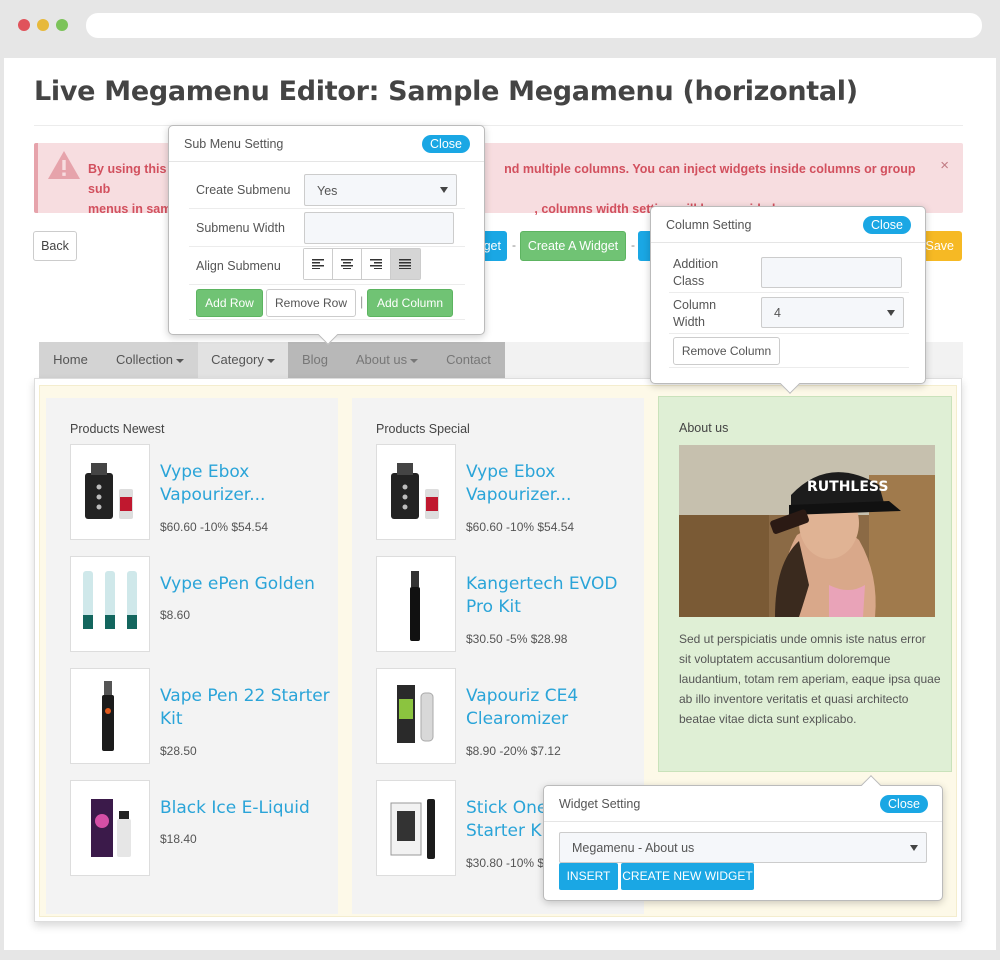  I want to click on create-submenu-row: Create Submenu Yes, so click(327, 190).